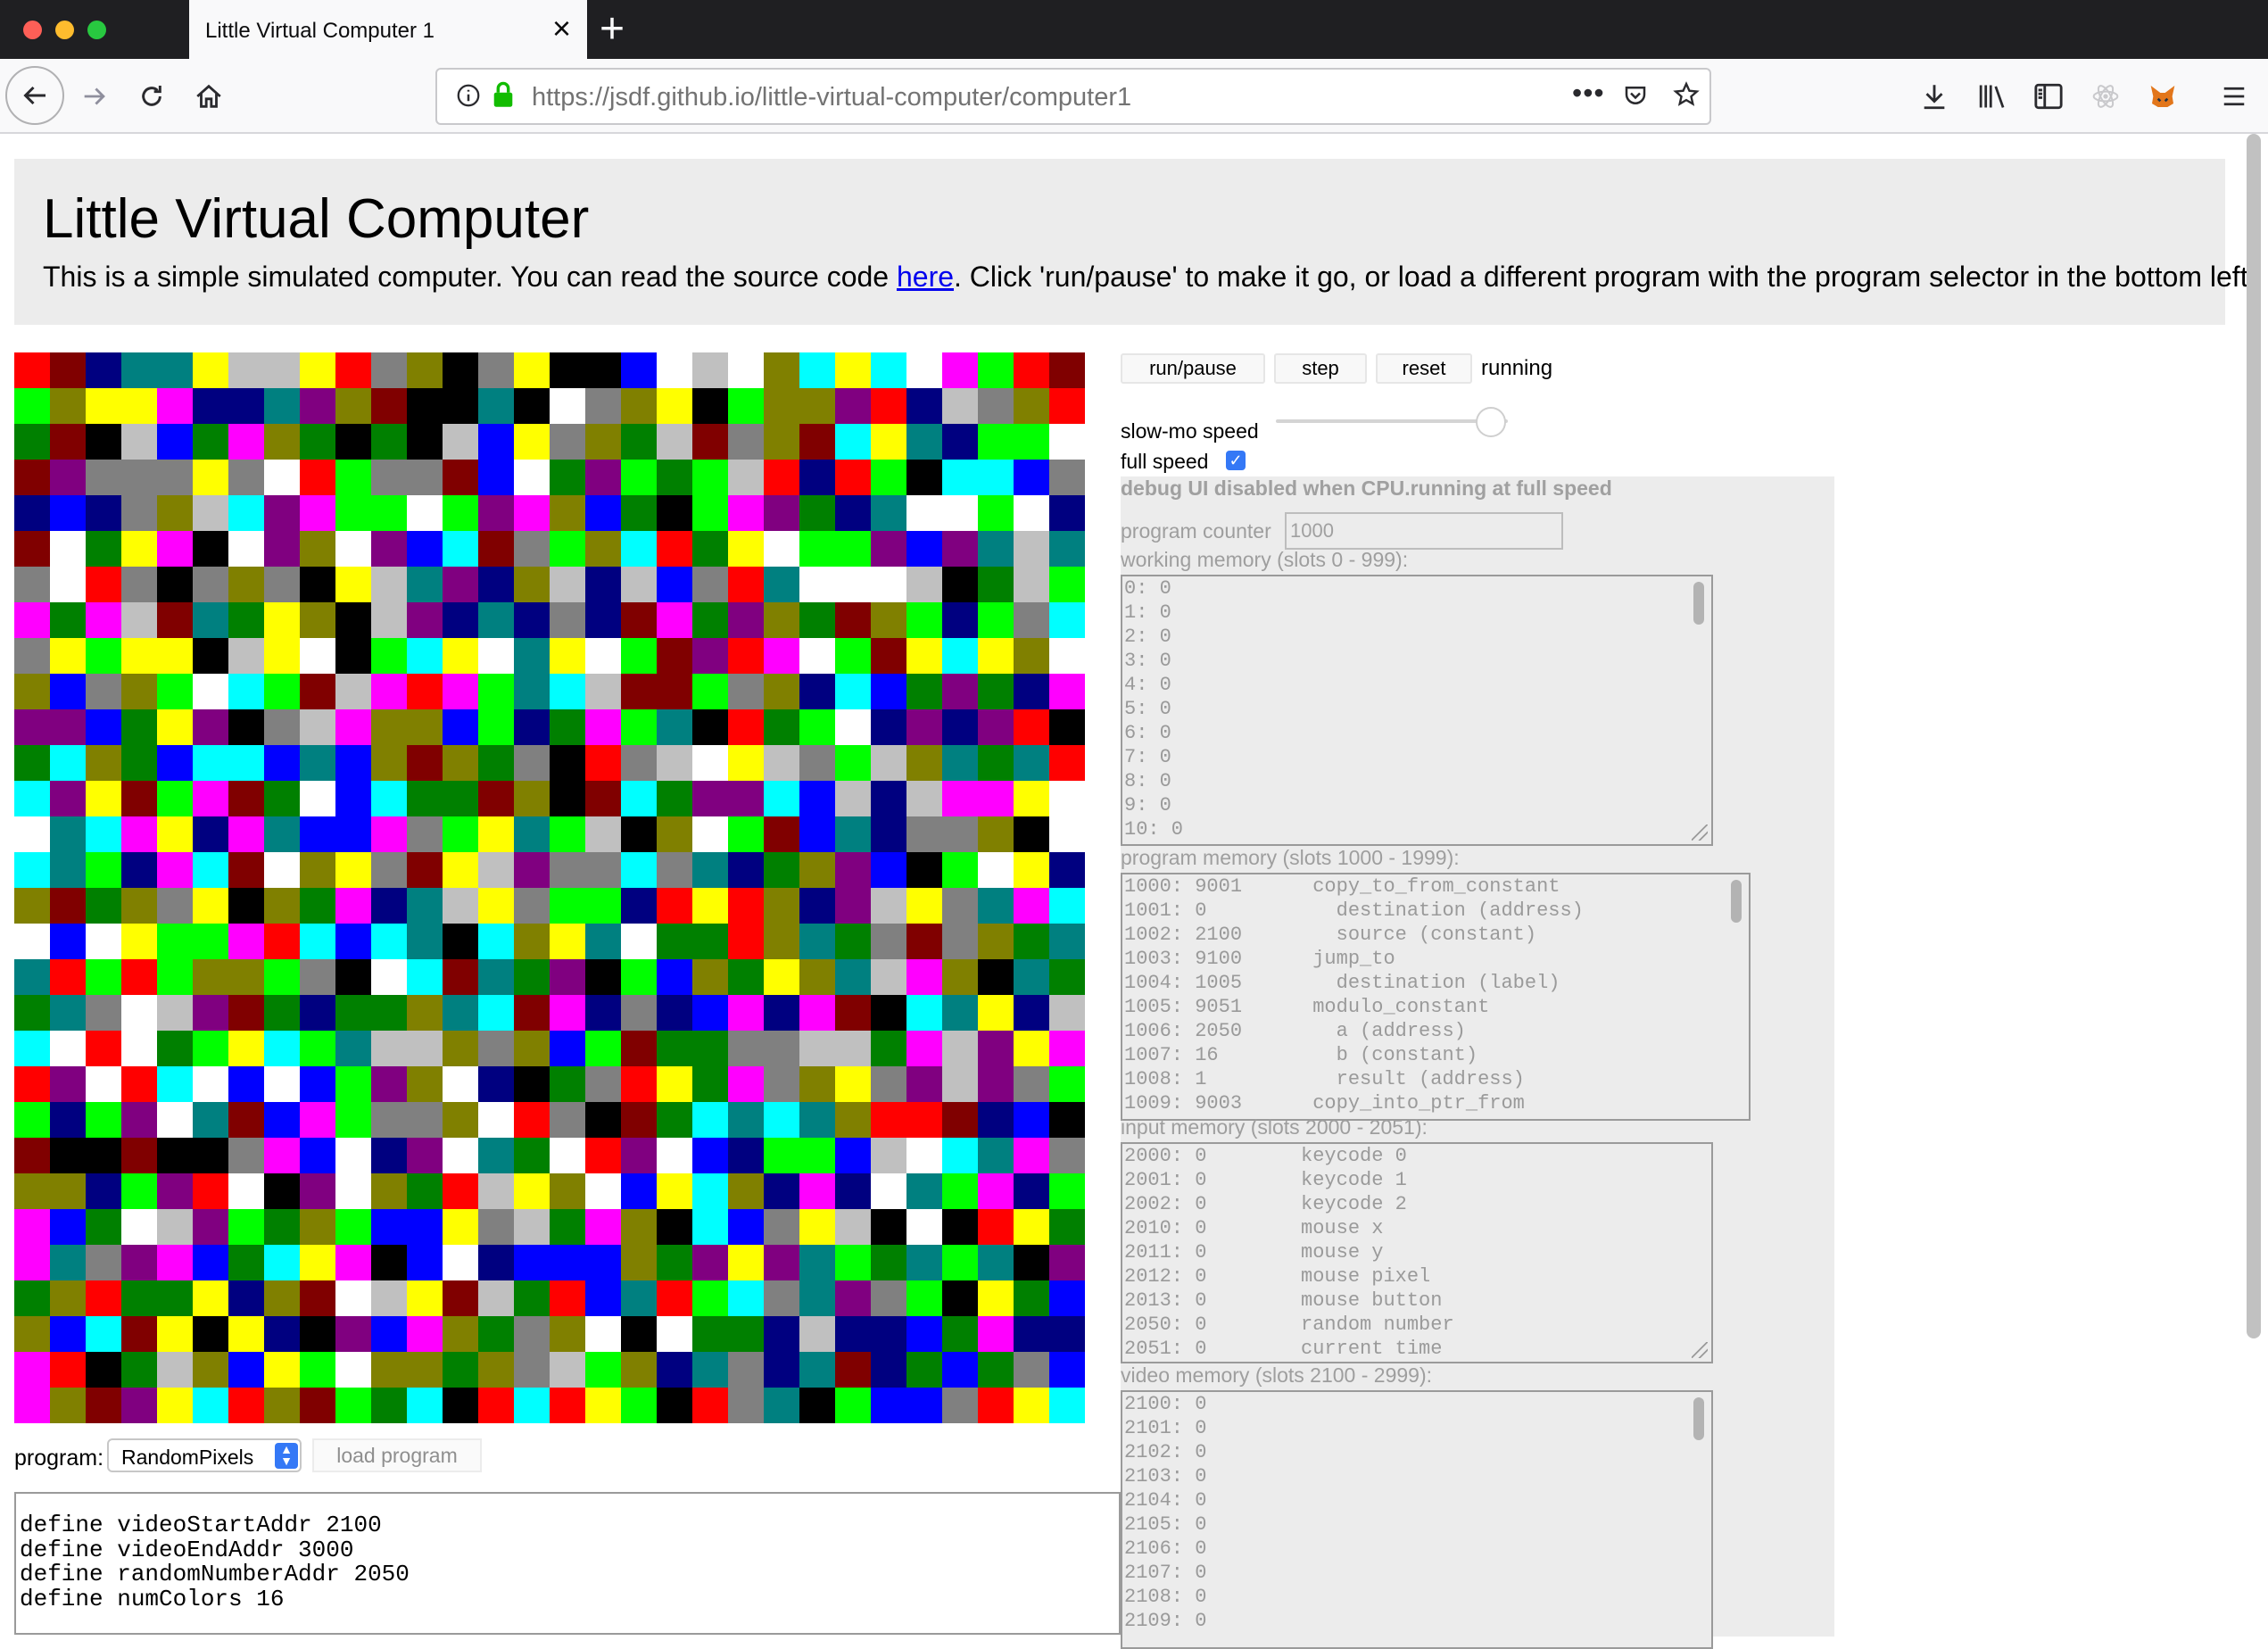 The height and width of the screenshot is (1649, 2268). I want to click on reload-button, so click(151, 96).